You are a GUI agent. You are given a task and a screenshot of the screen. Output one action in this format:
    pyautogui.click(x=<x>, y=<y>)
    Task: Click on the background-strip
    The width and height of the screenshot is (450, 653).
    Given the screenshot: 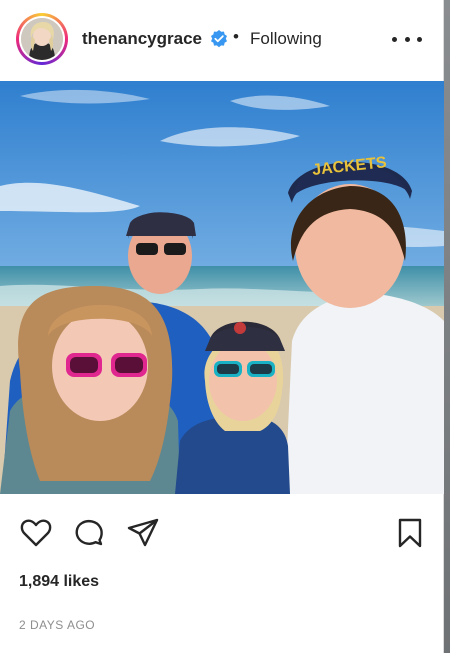 What is the action you would take?
    pyautogui.click(x=447, y=326)
    